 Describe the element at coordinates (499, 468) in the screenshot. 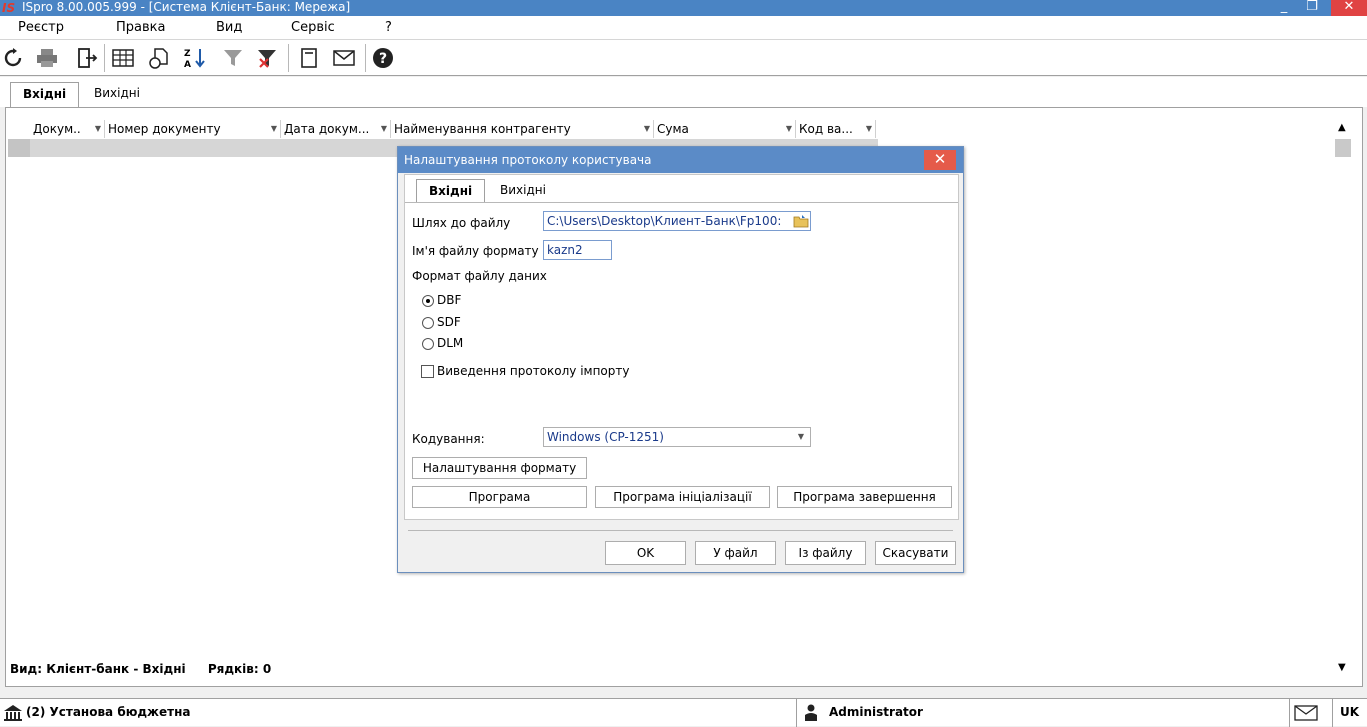

I see `format-settings-button: Налаштування формату` at that location.